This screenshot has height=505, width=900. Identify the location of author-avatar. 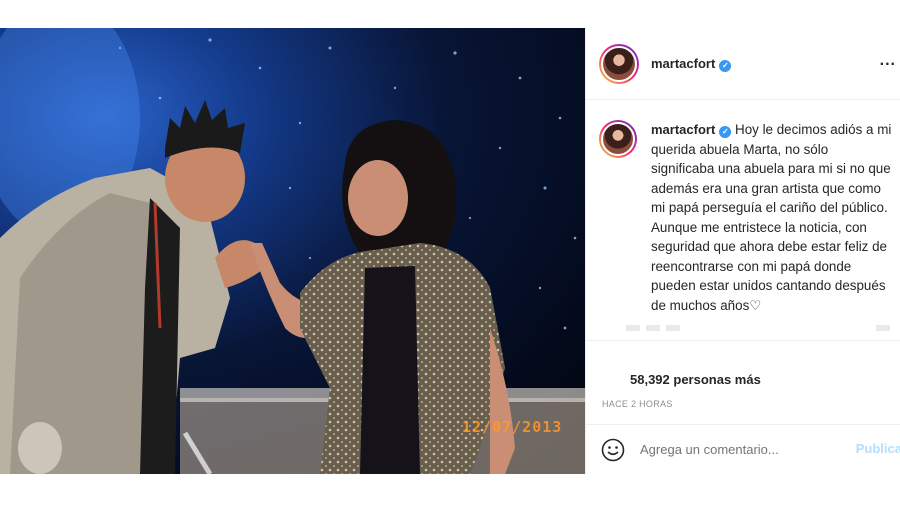
(619, 63).